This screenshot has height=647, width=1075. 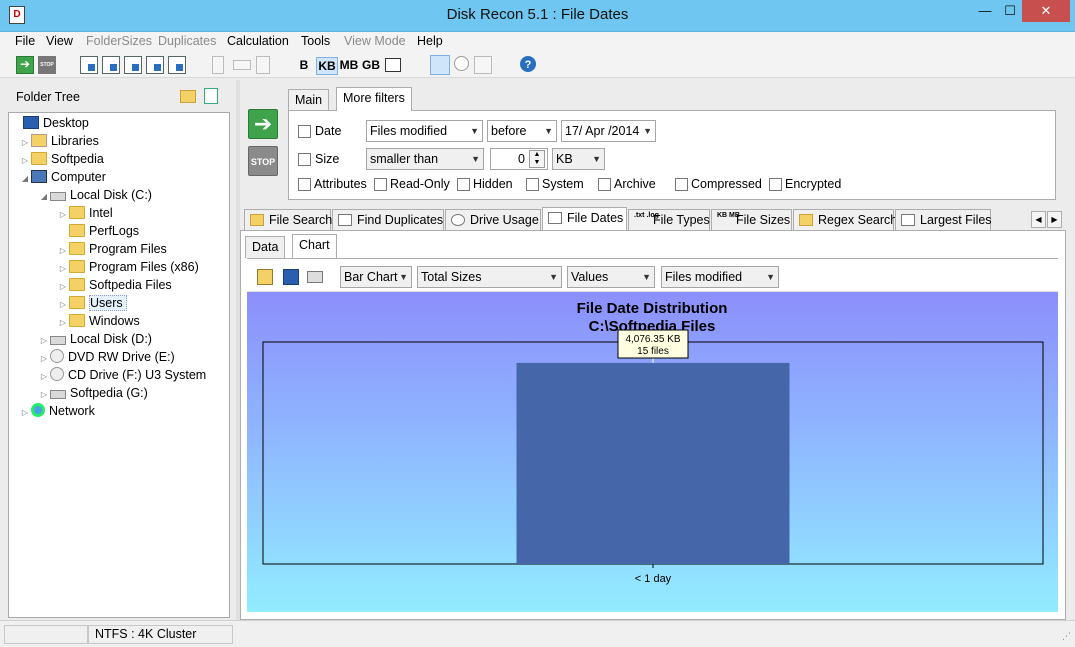 What do you see at coordinates (985, 11) in the screenshot?
I see `minimize-button: —` at bounding box center [985, 11].